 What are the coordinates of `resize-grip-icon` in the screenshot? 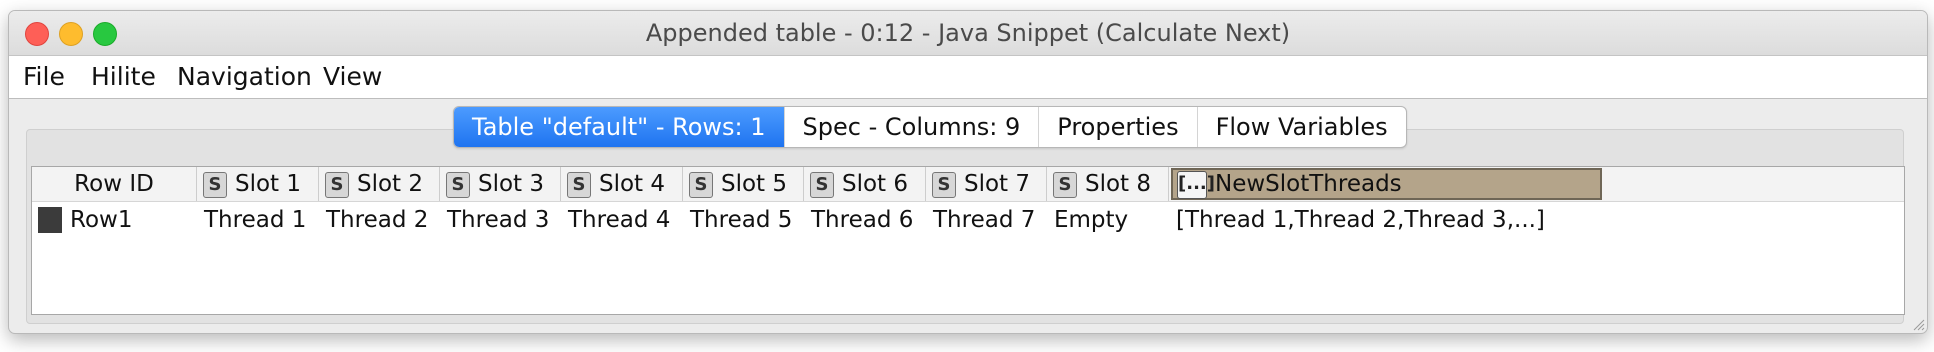 It's located at (1918, 324).